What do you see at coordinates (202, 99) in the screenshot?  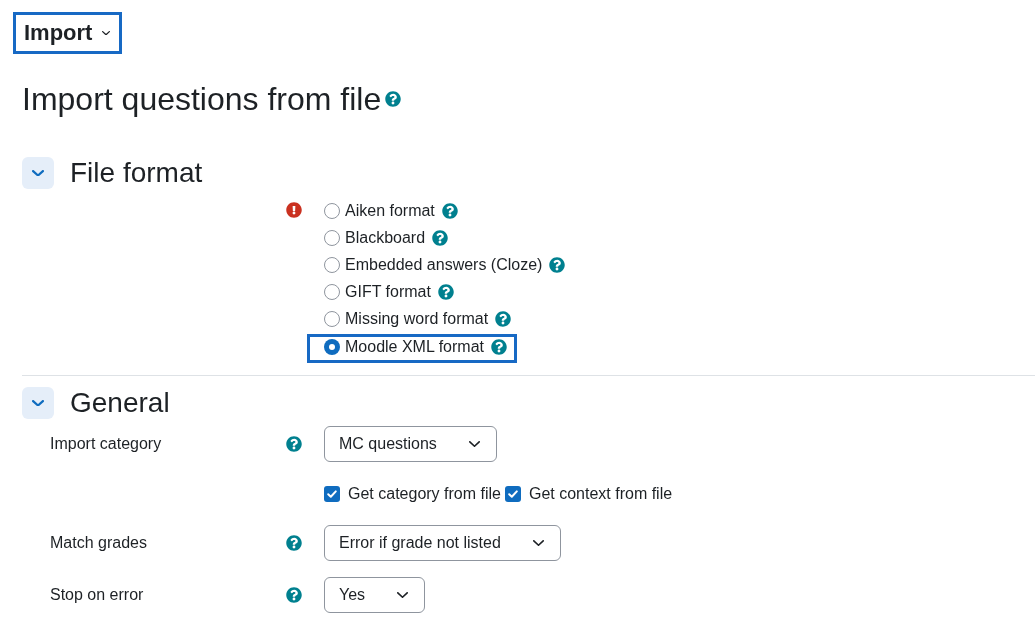 I see `page-title: Import questions from file` at bounding box center [202, 99].